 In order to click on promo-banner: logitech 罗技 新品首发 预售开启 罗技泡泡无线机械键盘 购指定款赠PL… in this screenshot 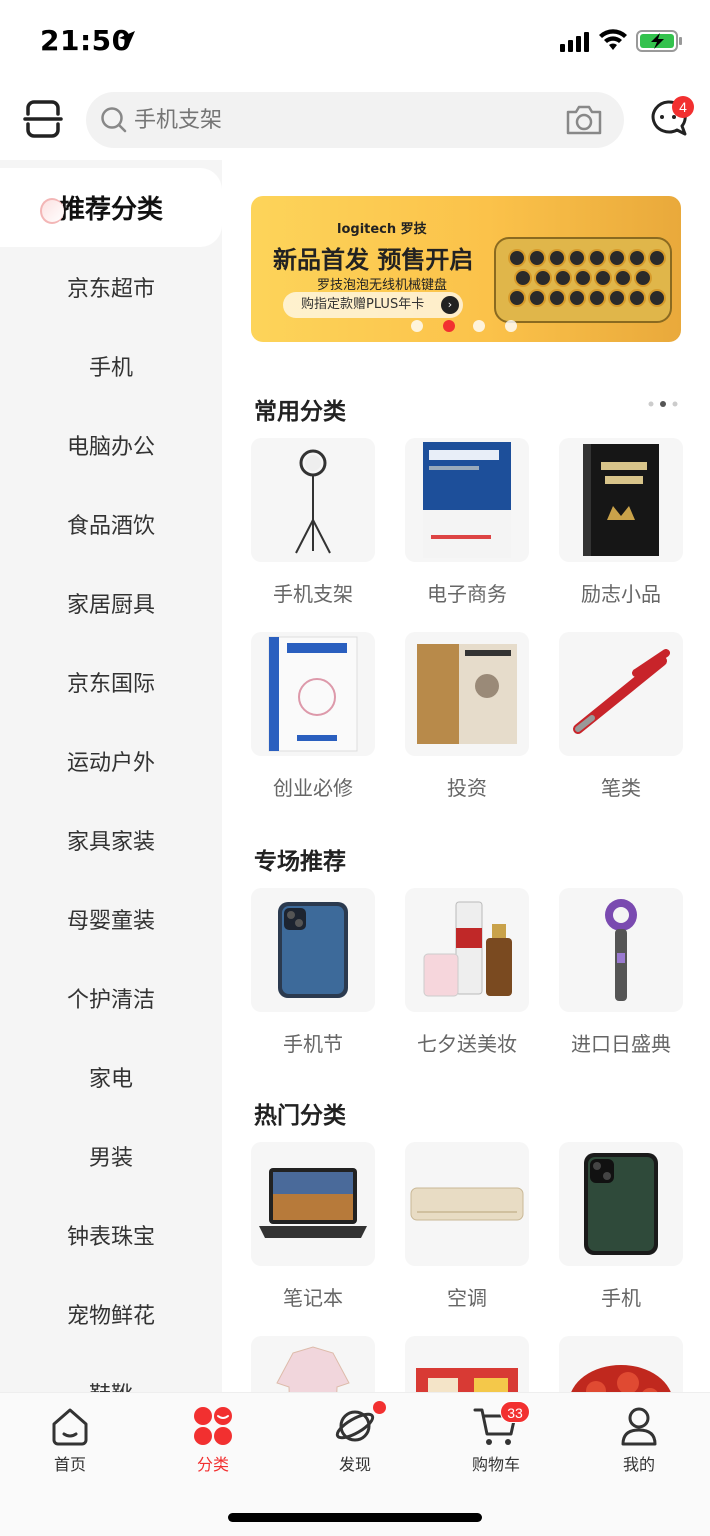, I will do `click(466, 269)`.